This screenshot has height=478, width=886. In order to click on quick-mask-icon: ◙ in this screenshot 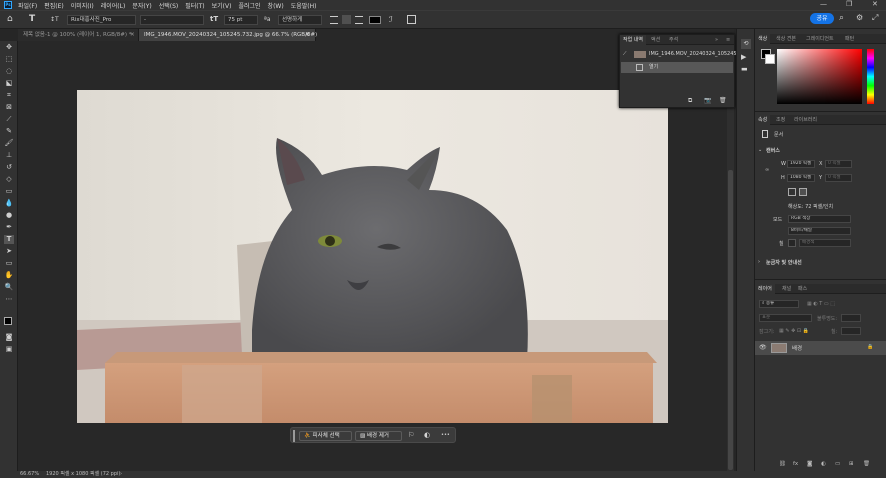, I will do `click(9, 337)`.